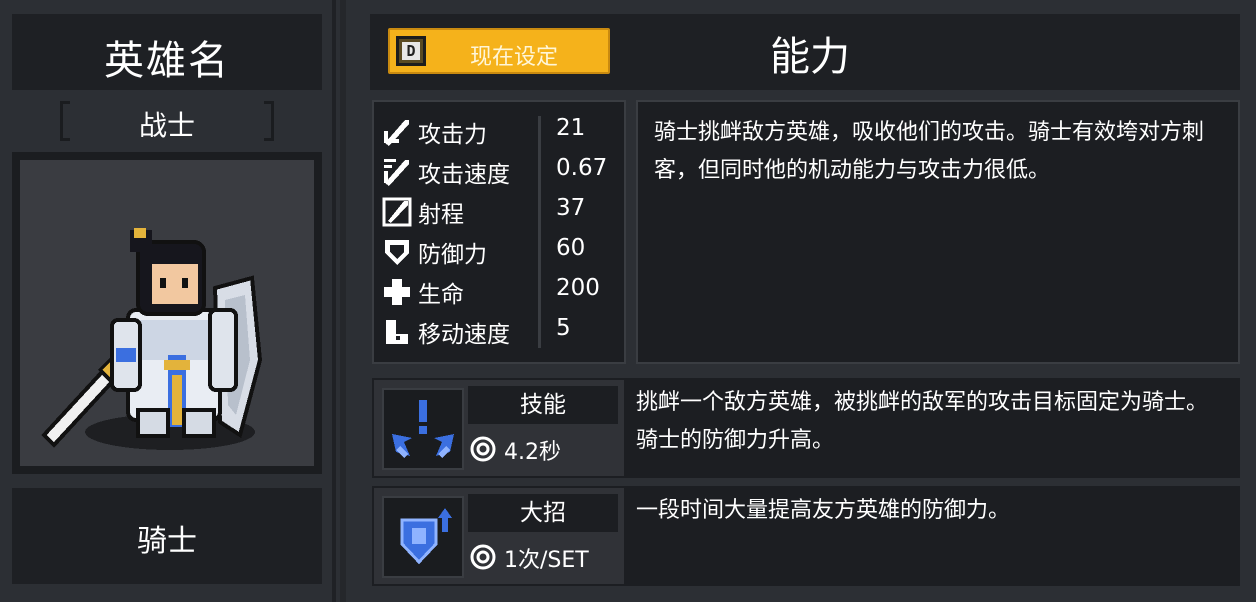 The image size is (1256, 602). Describe the element at coordinates (500, 251) in the screenshot. I see `stat-row-defense: 防御力 60` at that location.